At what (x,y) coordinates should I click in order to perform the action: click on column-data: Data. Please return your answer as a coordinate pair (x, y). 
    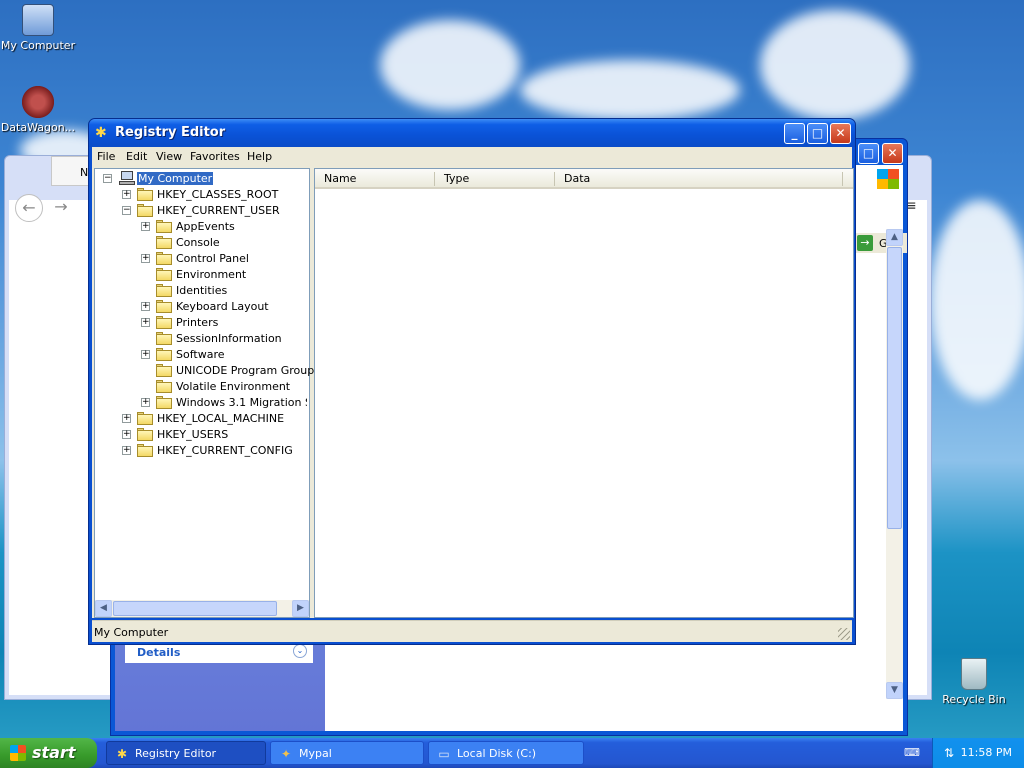
    Looking at the image, I should click on (577, 178).